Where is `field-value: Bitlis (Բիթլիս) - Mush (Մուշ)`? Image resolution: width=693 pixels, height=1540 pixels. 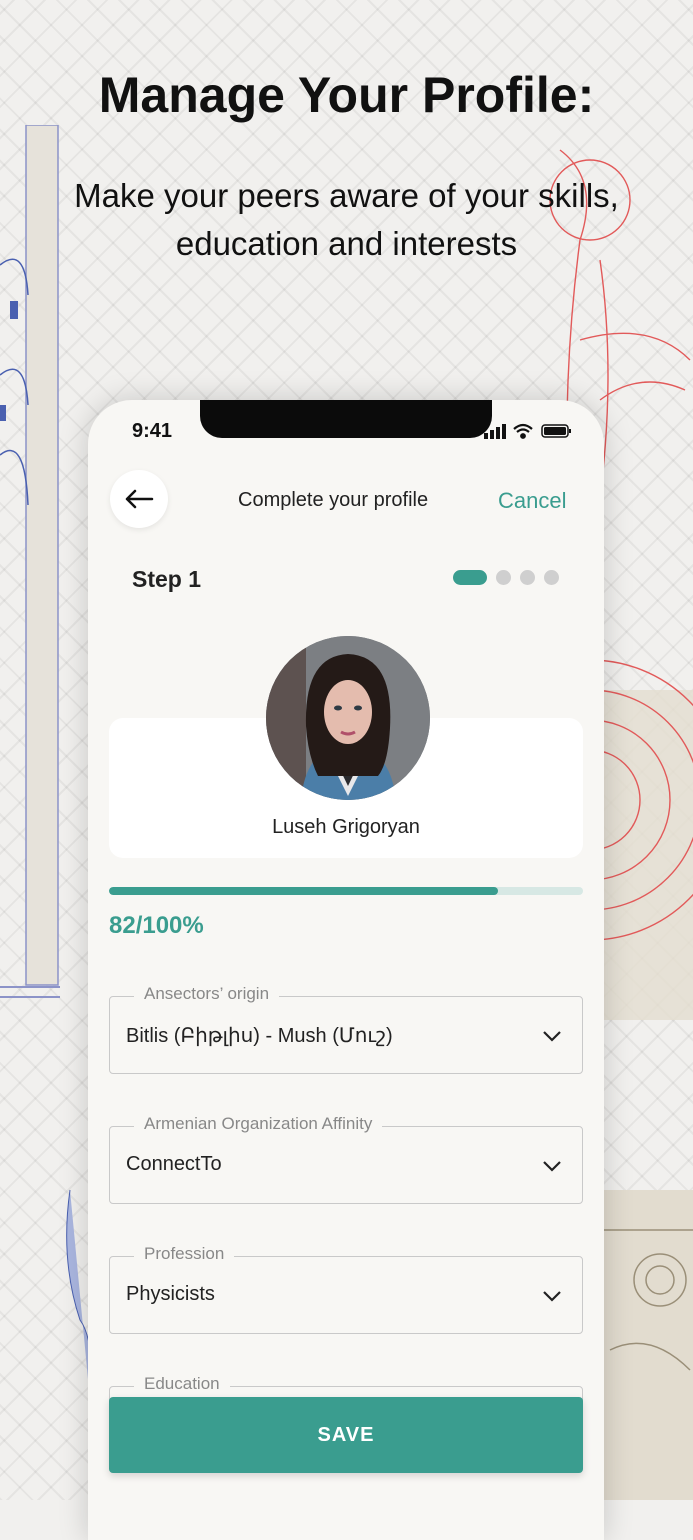 field-value: Bitlis (Բիթլիս) - Mush (Մուշ) is located at coordinates (259, 1036).